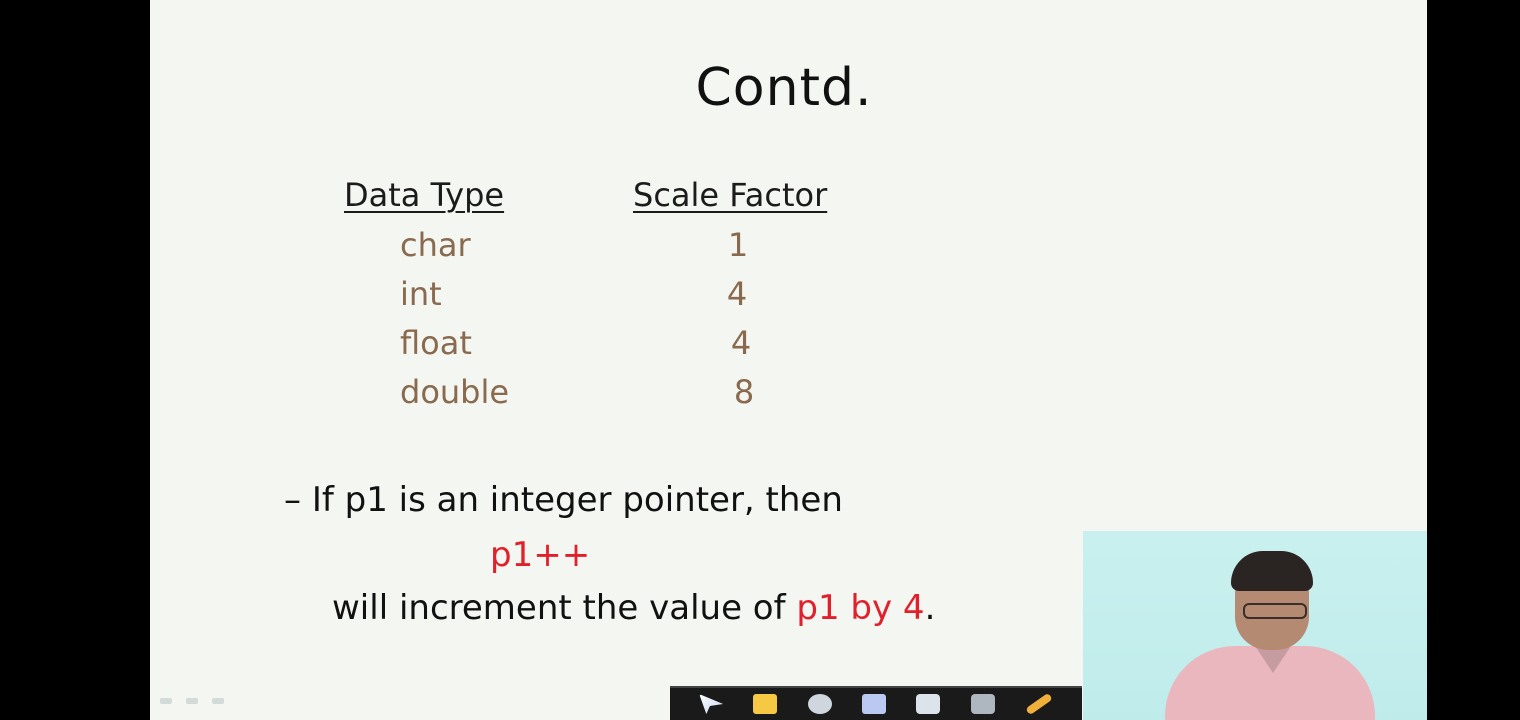  Describe the element at coordinates (540, 555) in the screenshot. I see `code-expression: p1++` at that location.